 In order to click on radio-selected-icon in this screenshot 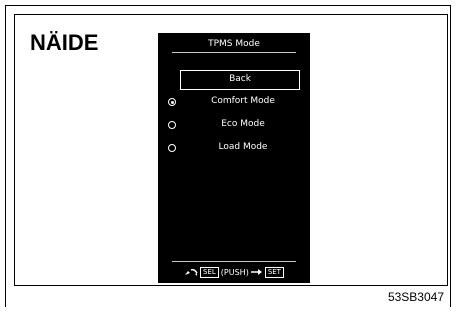, I will do `click(172, 102)`.